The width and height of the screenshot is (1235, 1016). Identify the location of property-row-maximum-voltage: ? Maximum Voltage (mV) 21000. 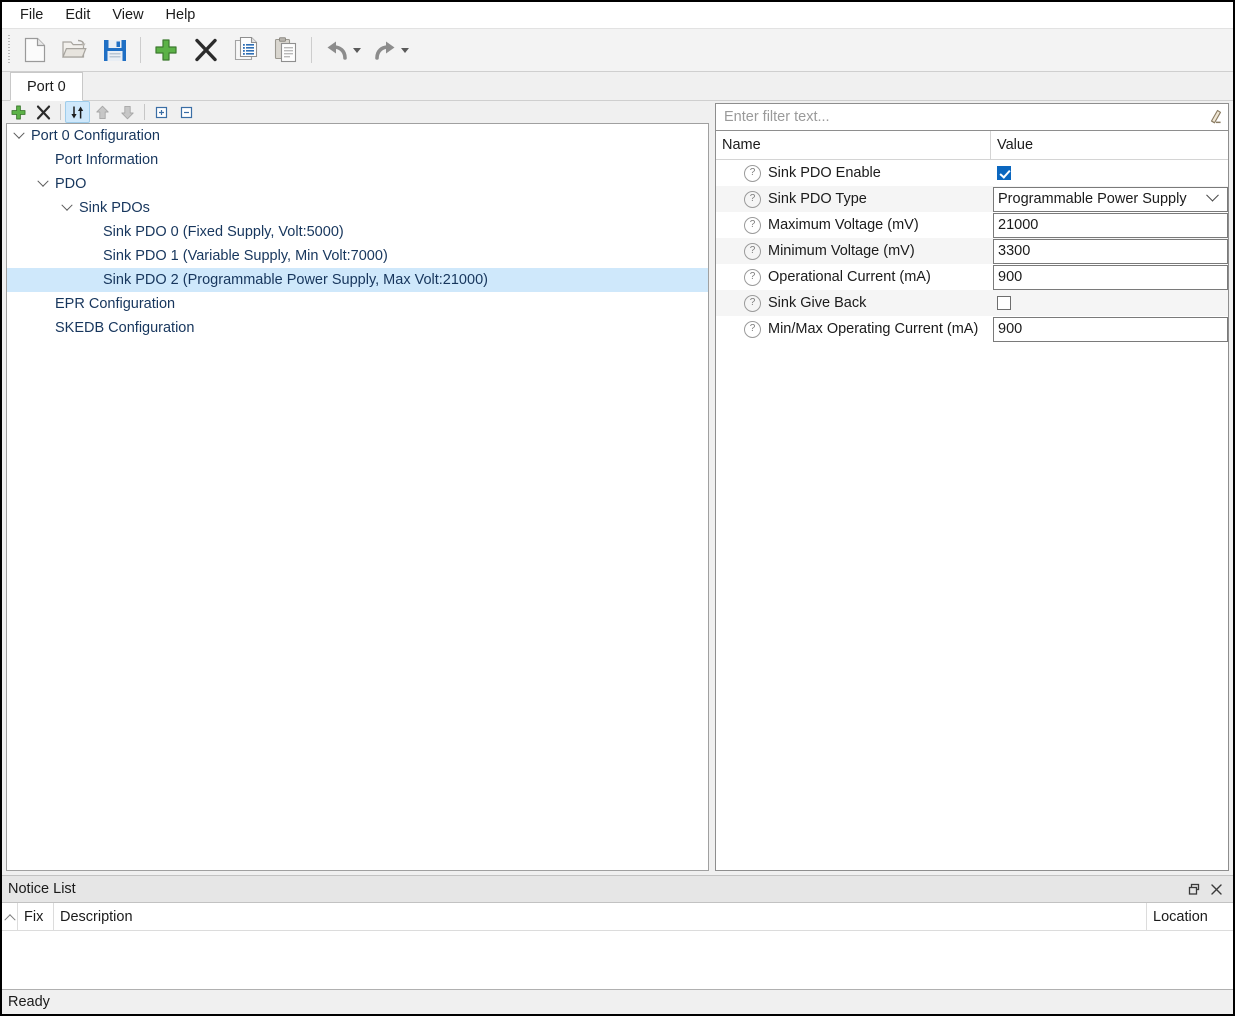
(972, 225).